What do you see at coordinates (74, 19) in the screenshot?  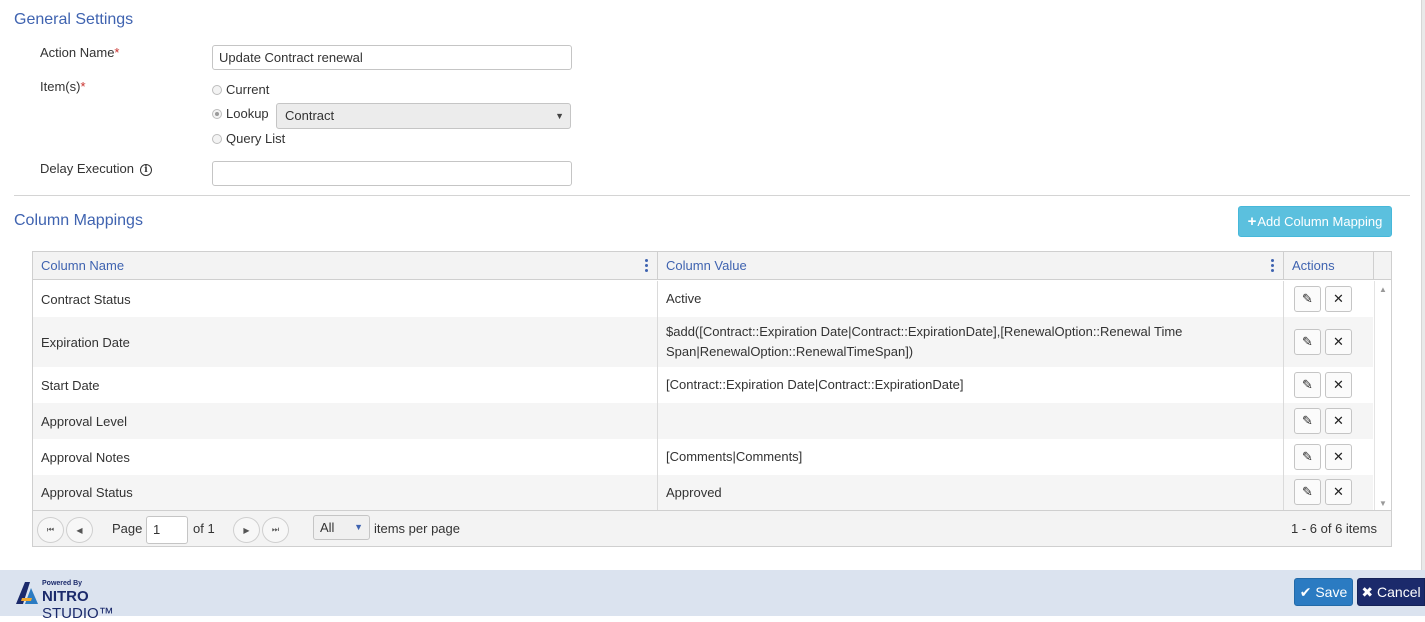 I see `general-settings-title: General Settings` at bounding box center [74, 19].